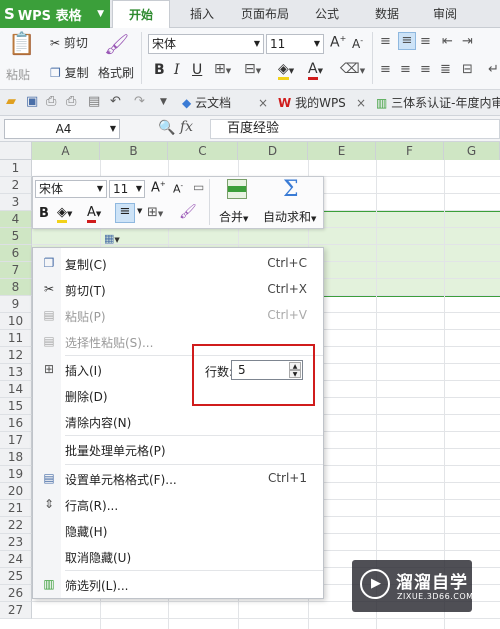 The width and height of the screenshot is (500, 629). What do you see at coordinates (203, 151) in the screenshot?
I see `column-header: C` at bounding box center [203, 151].